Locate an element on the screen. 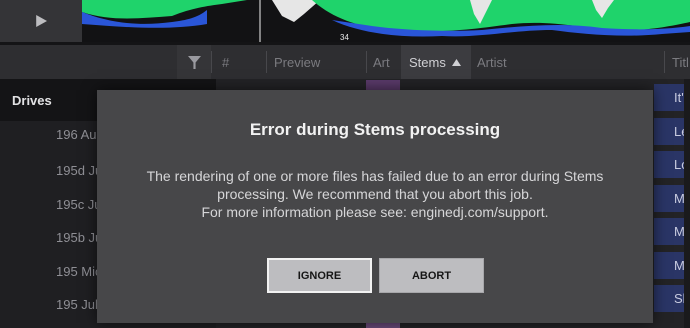 This screenshot has width=690, height=328. column-title: Titl is located at coordinates (680, 62).